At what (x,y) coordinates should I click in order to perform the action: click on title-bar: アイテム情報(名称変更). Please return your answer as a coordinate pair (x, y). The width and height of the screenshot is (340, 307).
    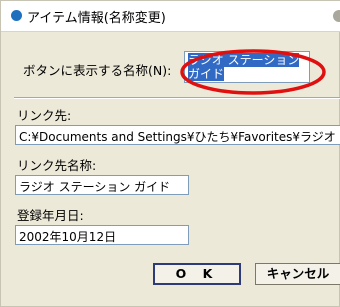
    Looking at the image, I should click on (170, 16).